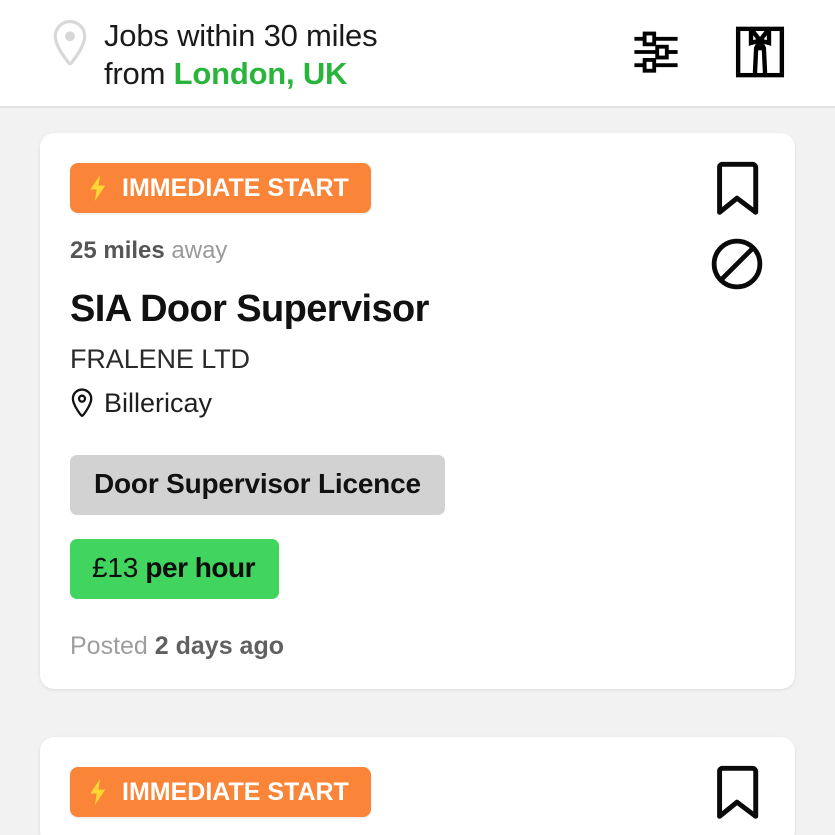 The image size is (835, 835). I want to click on job-location: Billericay, so click(363, 403).